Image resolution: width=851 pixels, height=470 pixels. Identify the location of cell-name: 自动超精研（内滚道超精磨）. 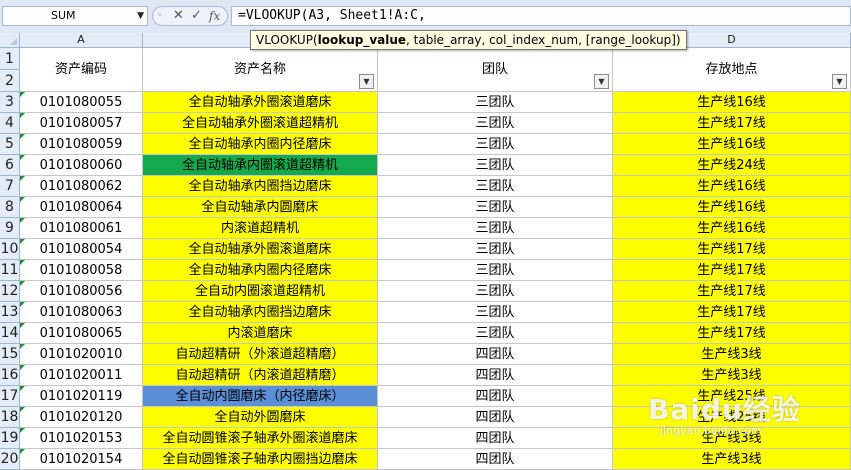
(260, 375).